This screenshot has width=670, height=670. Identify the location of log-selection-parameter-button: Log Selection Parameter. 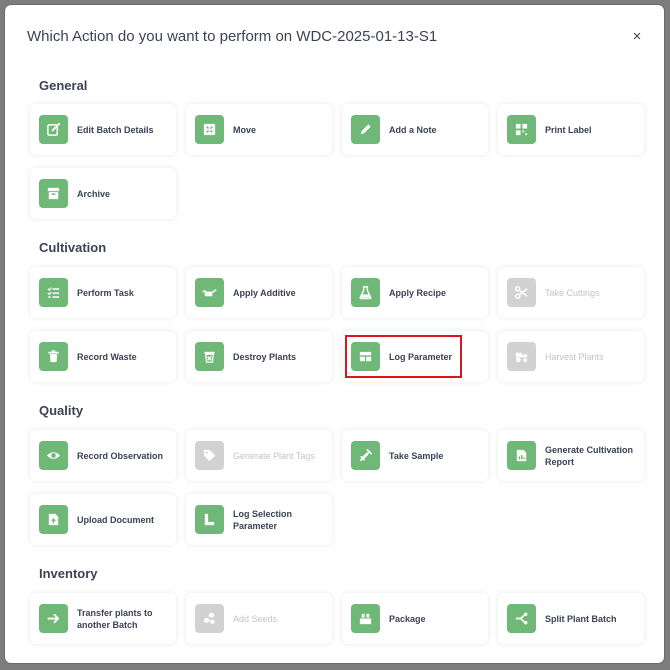
(259, 519).